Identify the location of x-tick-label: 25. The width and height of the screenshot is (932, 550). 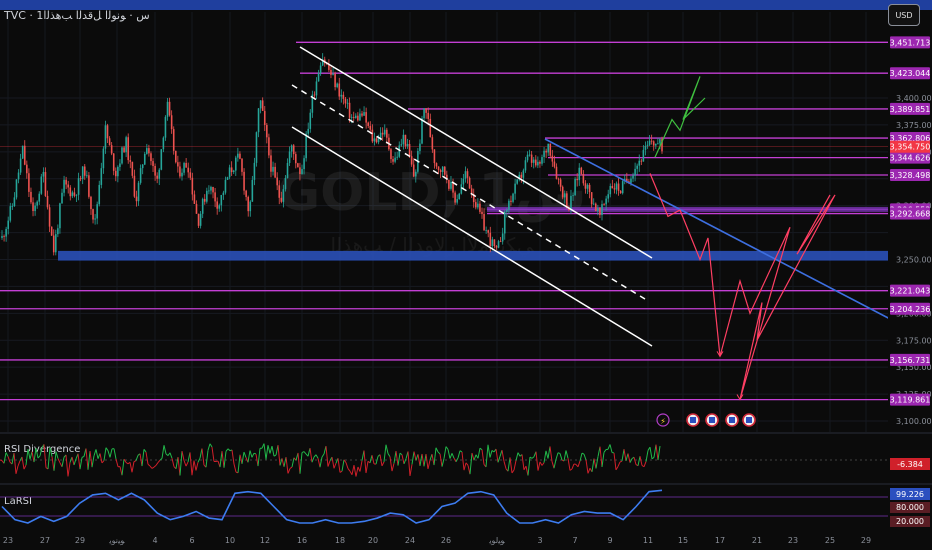
(830, 540).